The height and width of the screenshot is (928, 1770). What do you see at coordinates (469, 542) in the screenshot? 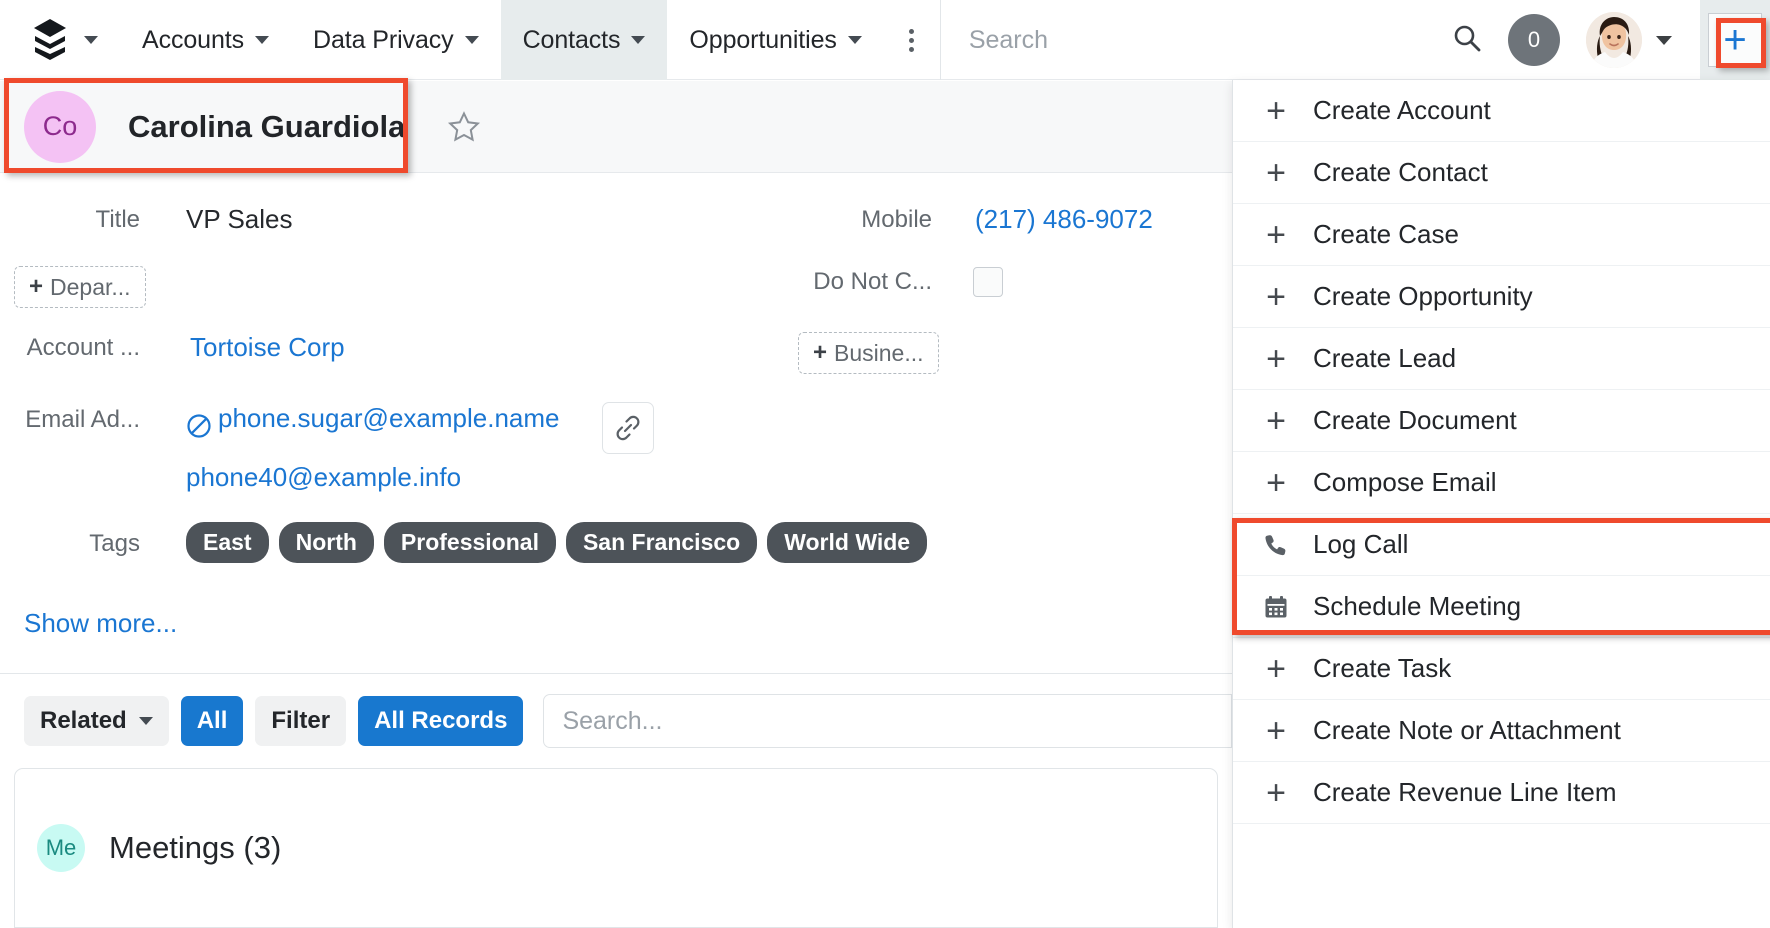
I see `tag-chip: Professional` at bounding box center [469, 542].